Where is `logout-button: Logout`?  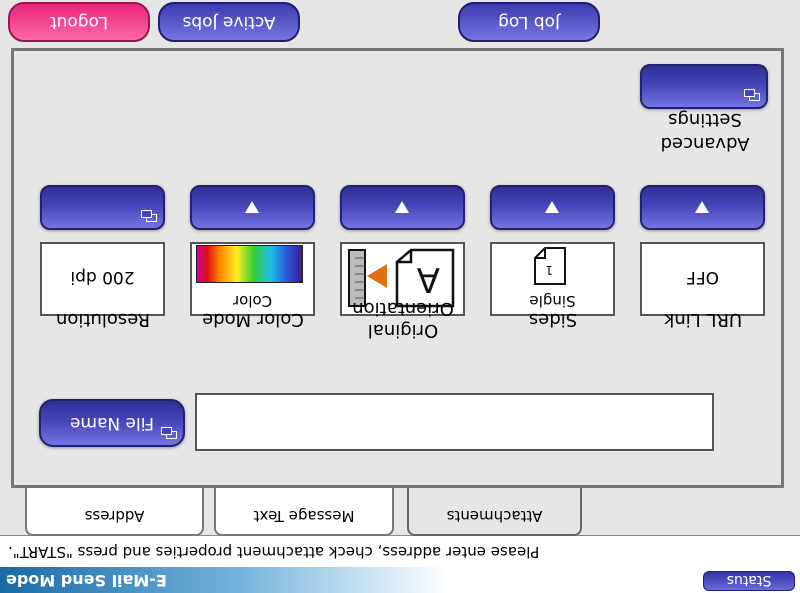
logout-button: Logout is located at coordinates (79, 22).